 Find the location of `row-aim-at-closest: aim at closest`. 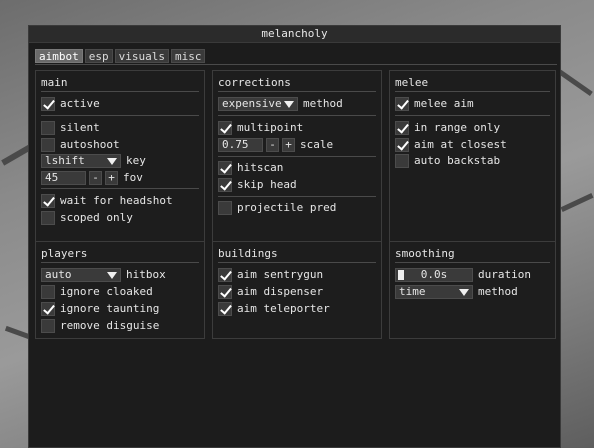

row-aim-at-closest: aim at closest is located at coordinates (451, 144).